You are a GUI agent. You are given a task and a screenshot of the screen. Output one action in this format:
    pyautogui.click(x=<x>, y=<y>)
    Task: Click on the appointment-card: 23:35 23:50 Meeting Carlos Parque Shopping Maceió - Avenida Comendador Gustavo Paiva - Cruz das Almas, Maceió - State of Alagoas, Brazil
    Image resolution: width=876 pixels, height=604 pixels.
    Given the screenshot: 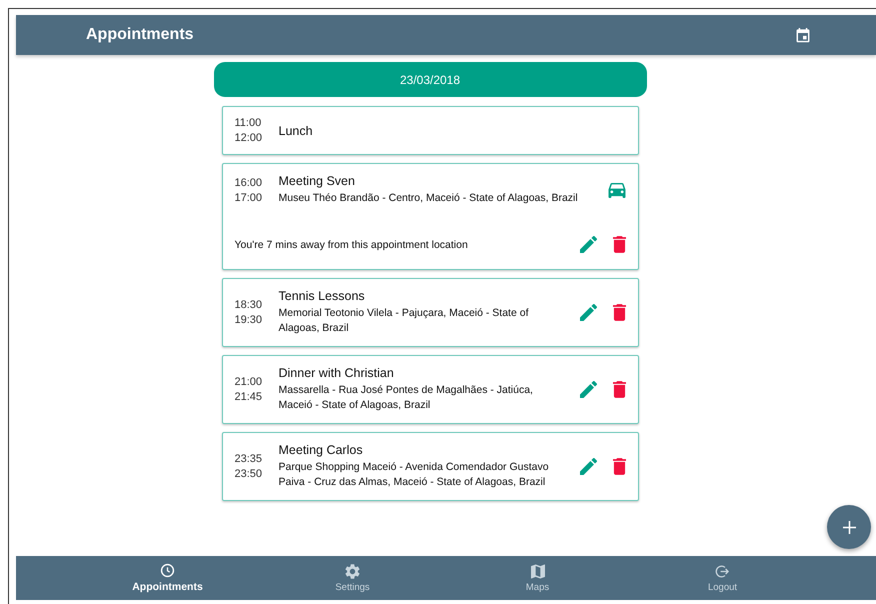 What is the action you would take?
    pyautogui.click(x=430, y=466)
    